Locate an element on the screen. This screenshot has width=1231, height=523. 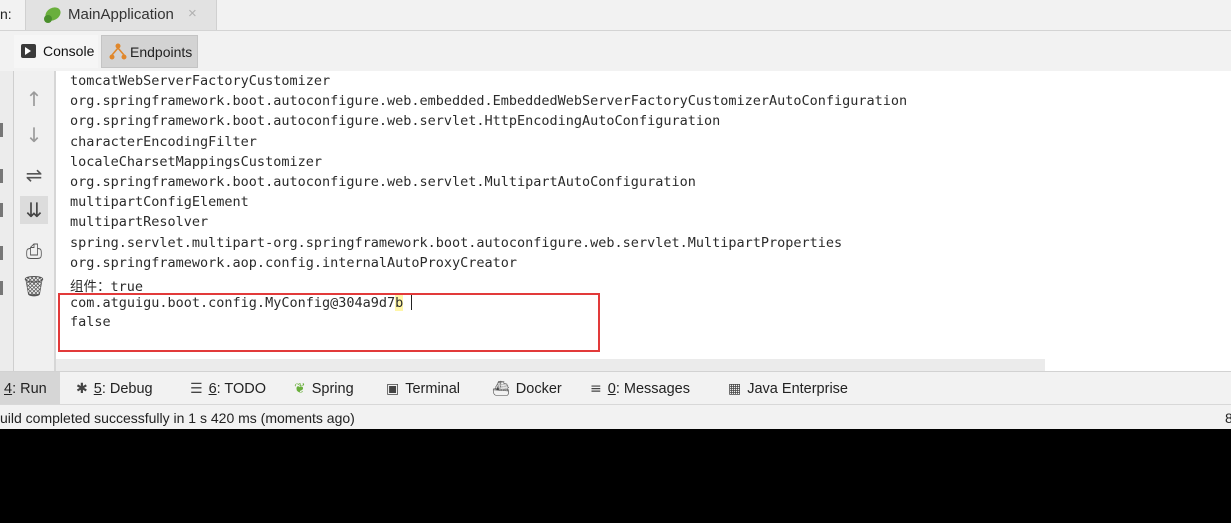
tool-java-enterprise-label: Java Enterprise is located at coordinates (797, 388).